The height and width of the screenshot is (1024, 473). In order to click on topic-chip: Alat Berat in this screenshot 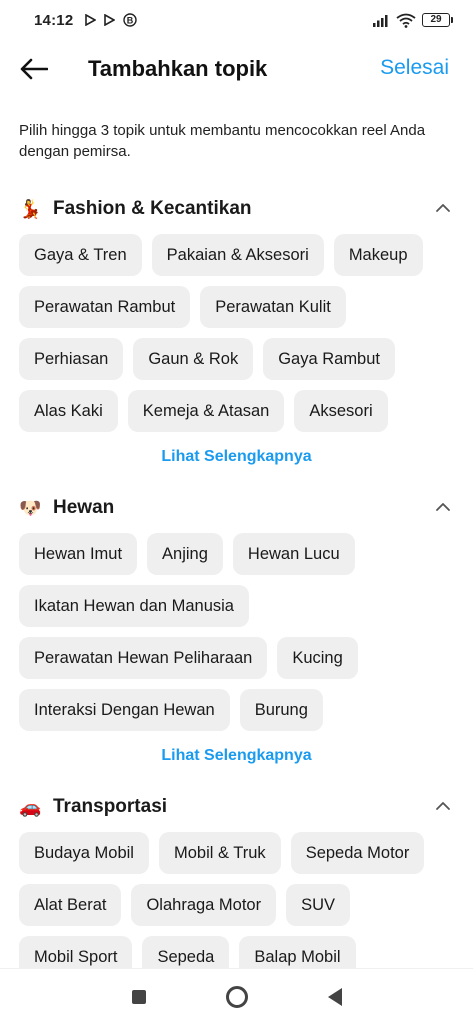, I will do `click(70, 905)`.